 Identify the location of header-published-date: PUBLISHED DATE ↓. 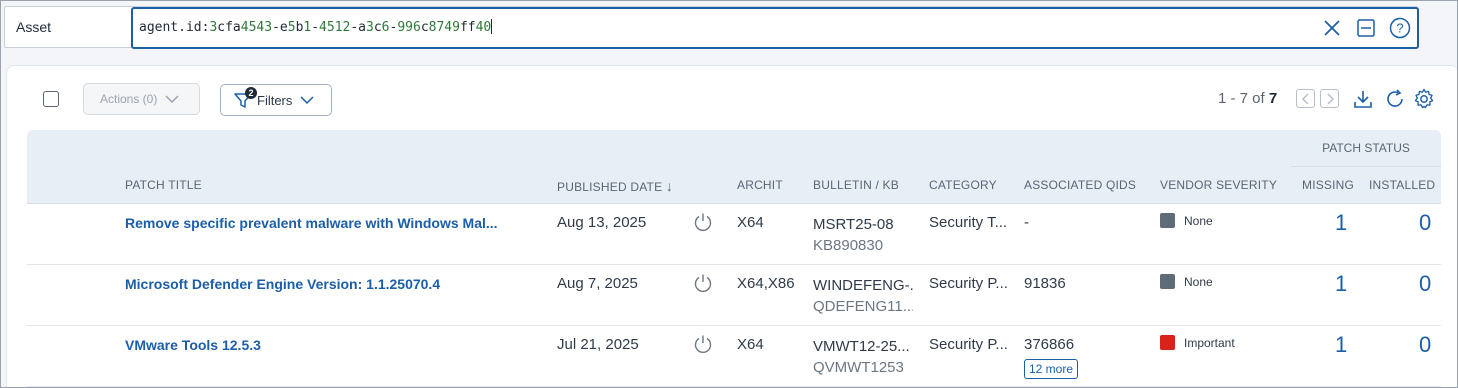
(615, 186).